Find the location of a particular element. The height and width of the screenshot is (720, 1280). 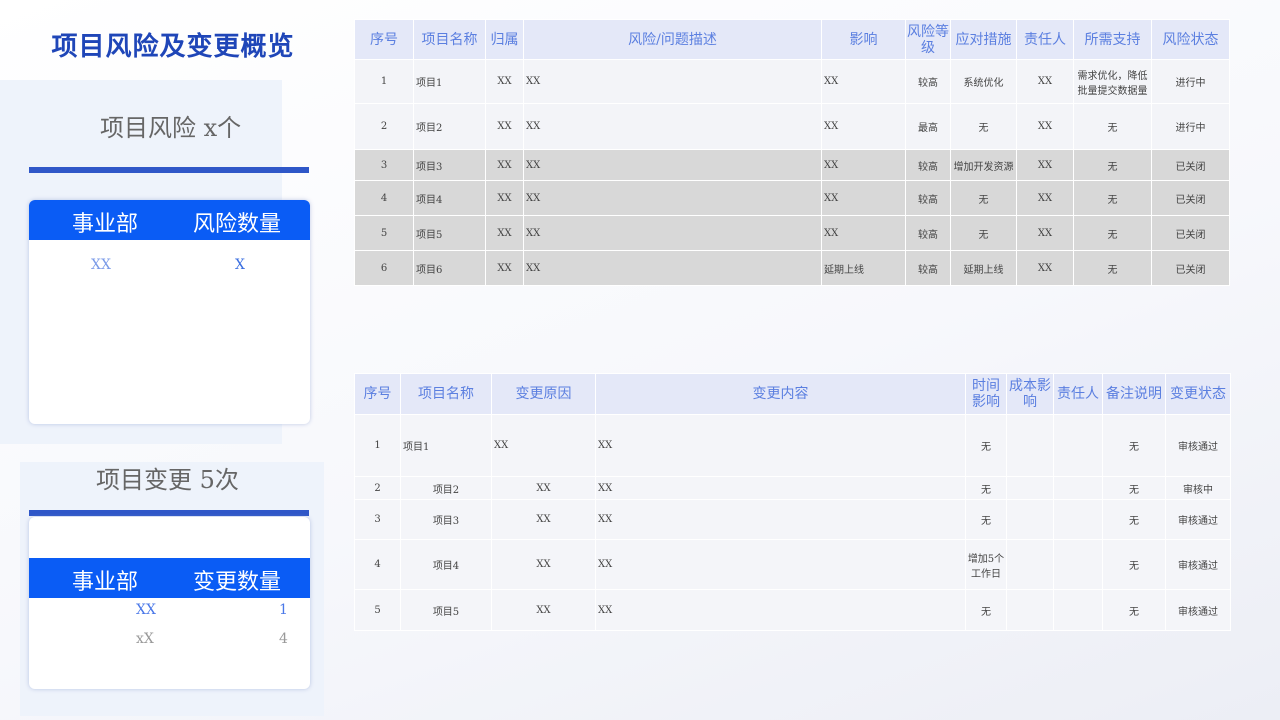

table-row: 2 项目2 XX XX XX 最高 无 XX 无 进行中 is located at coordinates (792, 126).